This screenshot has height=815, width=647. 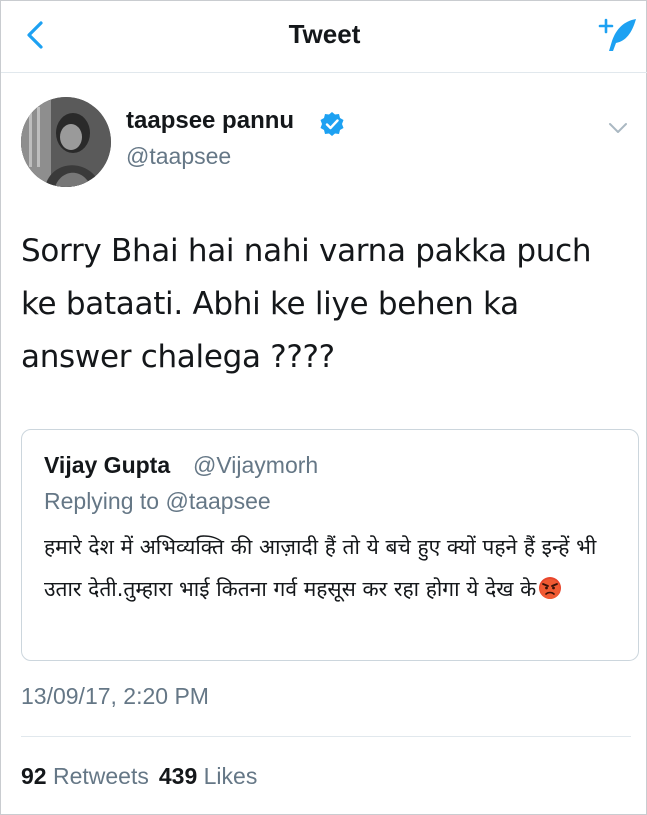 I want to click on avatar, so click(x=66, y=142).